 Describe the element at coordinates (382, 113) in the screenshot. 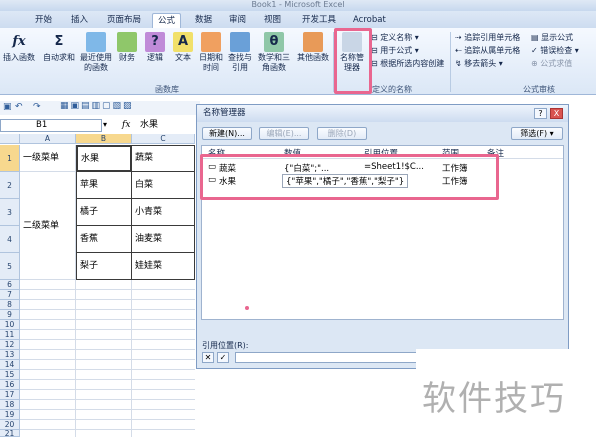

I see `dialog-title: 名称管理器` at that location.